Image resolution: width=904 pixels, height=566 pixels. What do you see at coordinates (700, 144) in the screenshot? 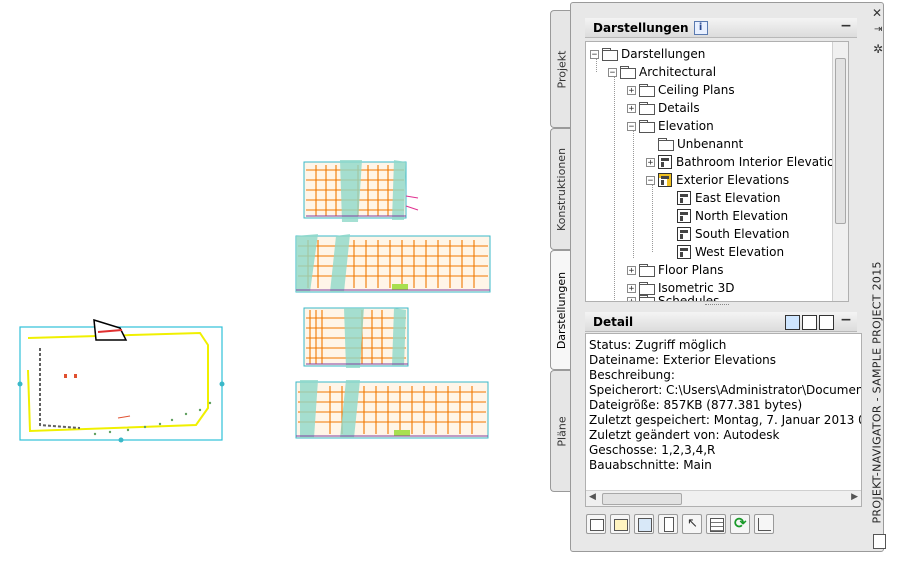
I see `tree-node-unbenannt: Unbenannt` at bounding box center [700, 144].